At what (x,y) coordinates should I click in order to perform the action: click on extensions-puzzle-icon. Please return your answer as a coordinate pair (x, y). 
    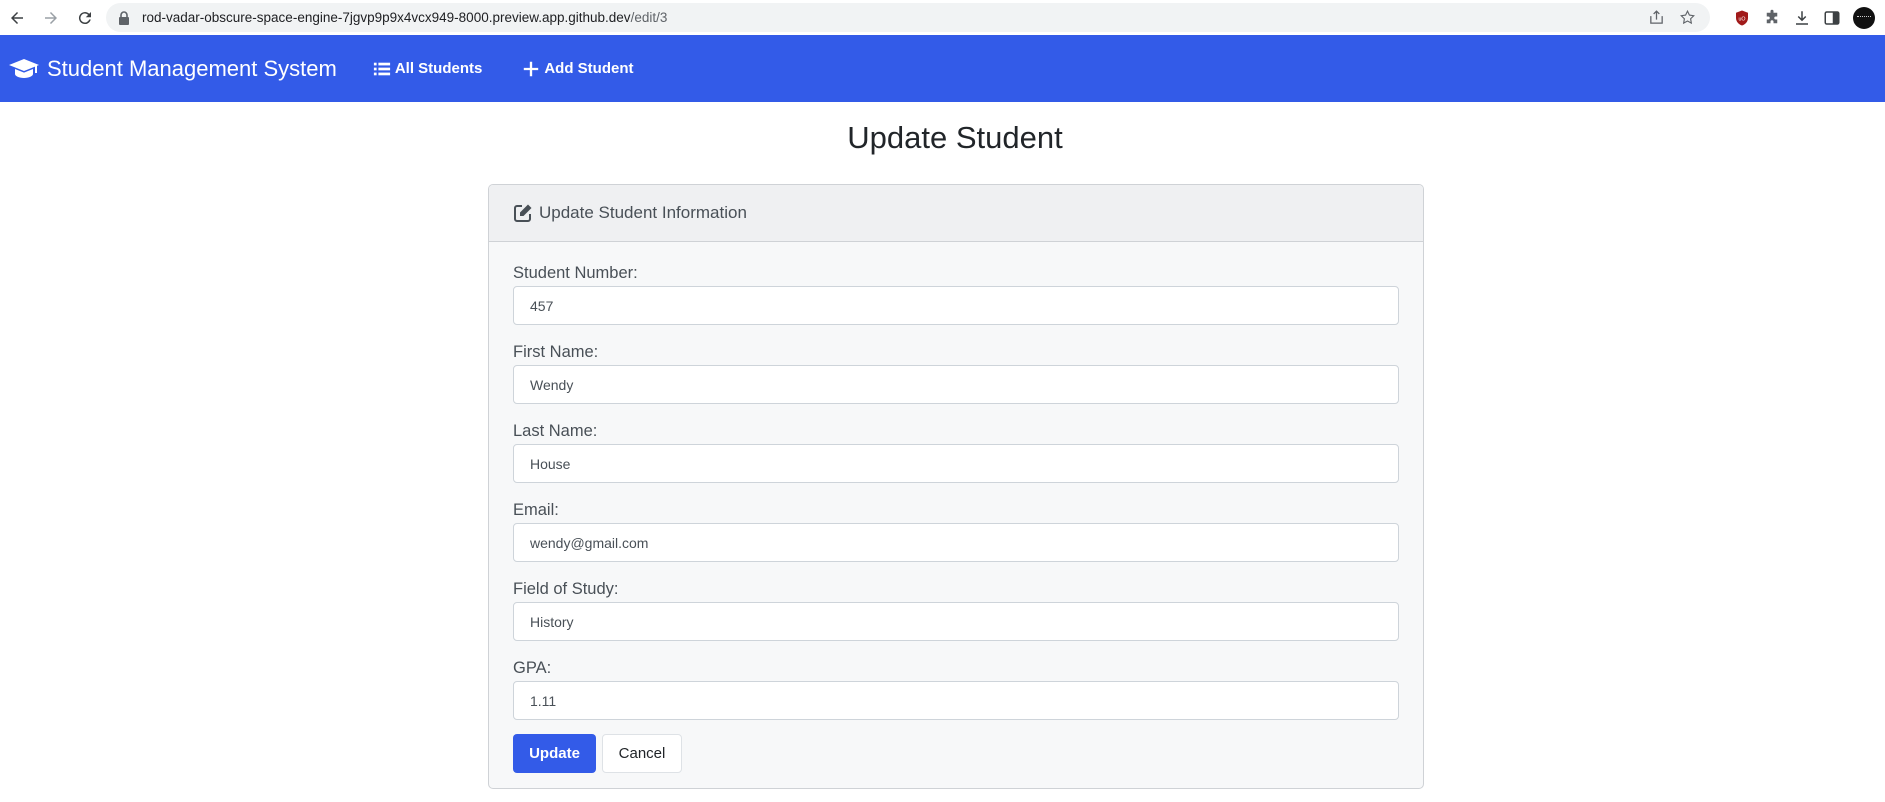
    Looking at the image, I should click on (1772, 18).